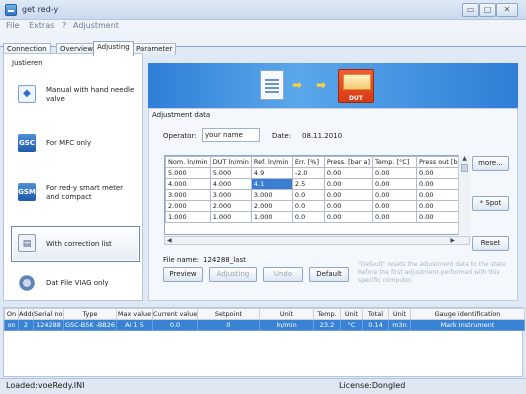  I want to click on window-title: get red-y, so click(40, 9).